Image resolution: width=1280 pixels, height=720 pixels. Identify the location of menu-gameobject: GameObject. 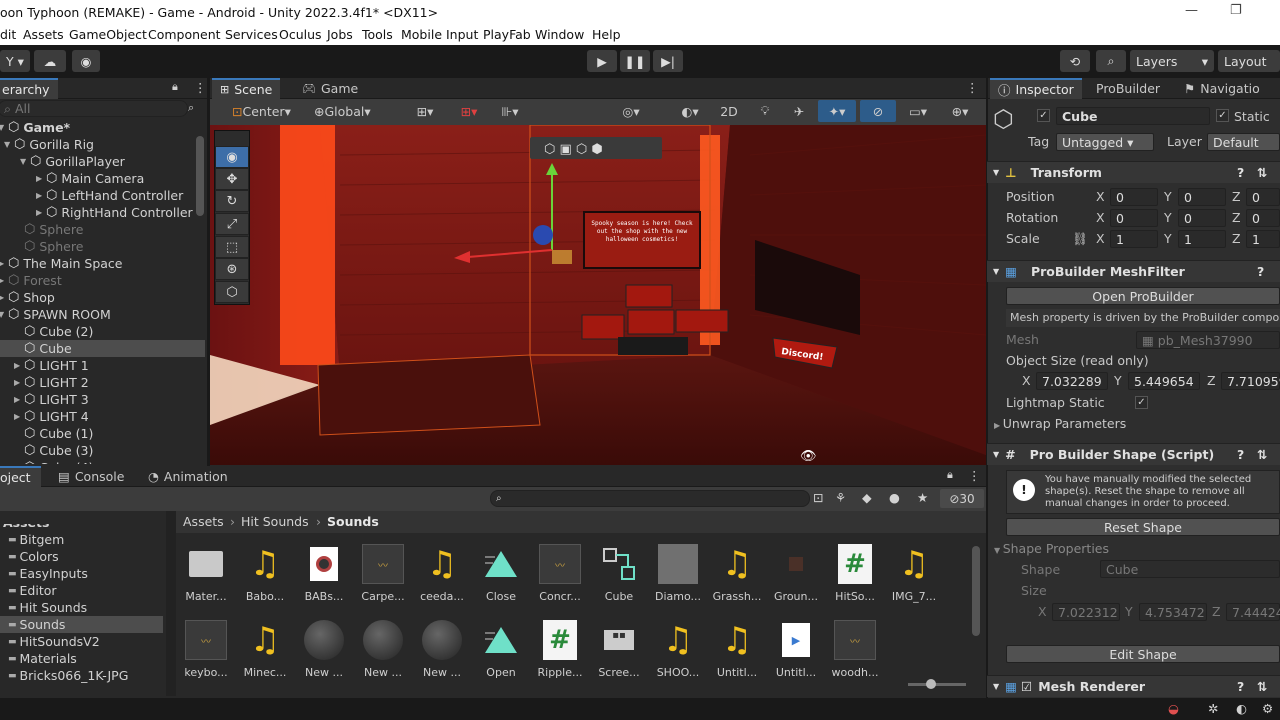
(108, 34).